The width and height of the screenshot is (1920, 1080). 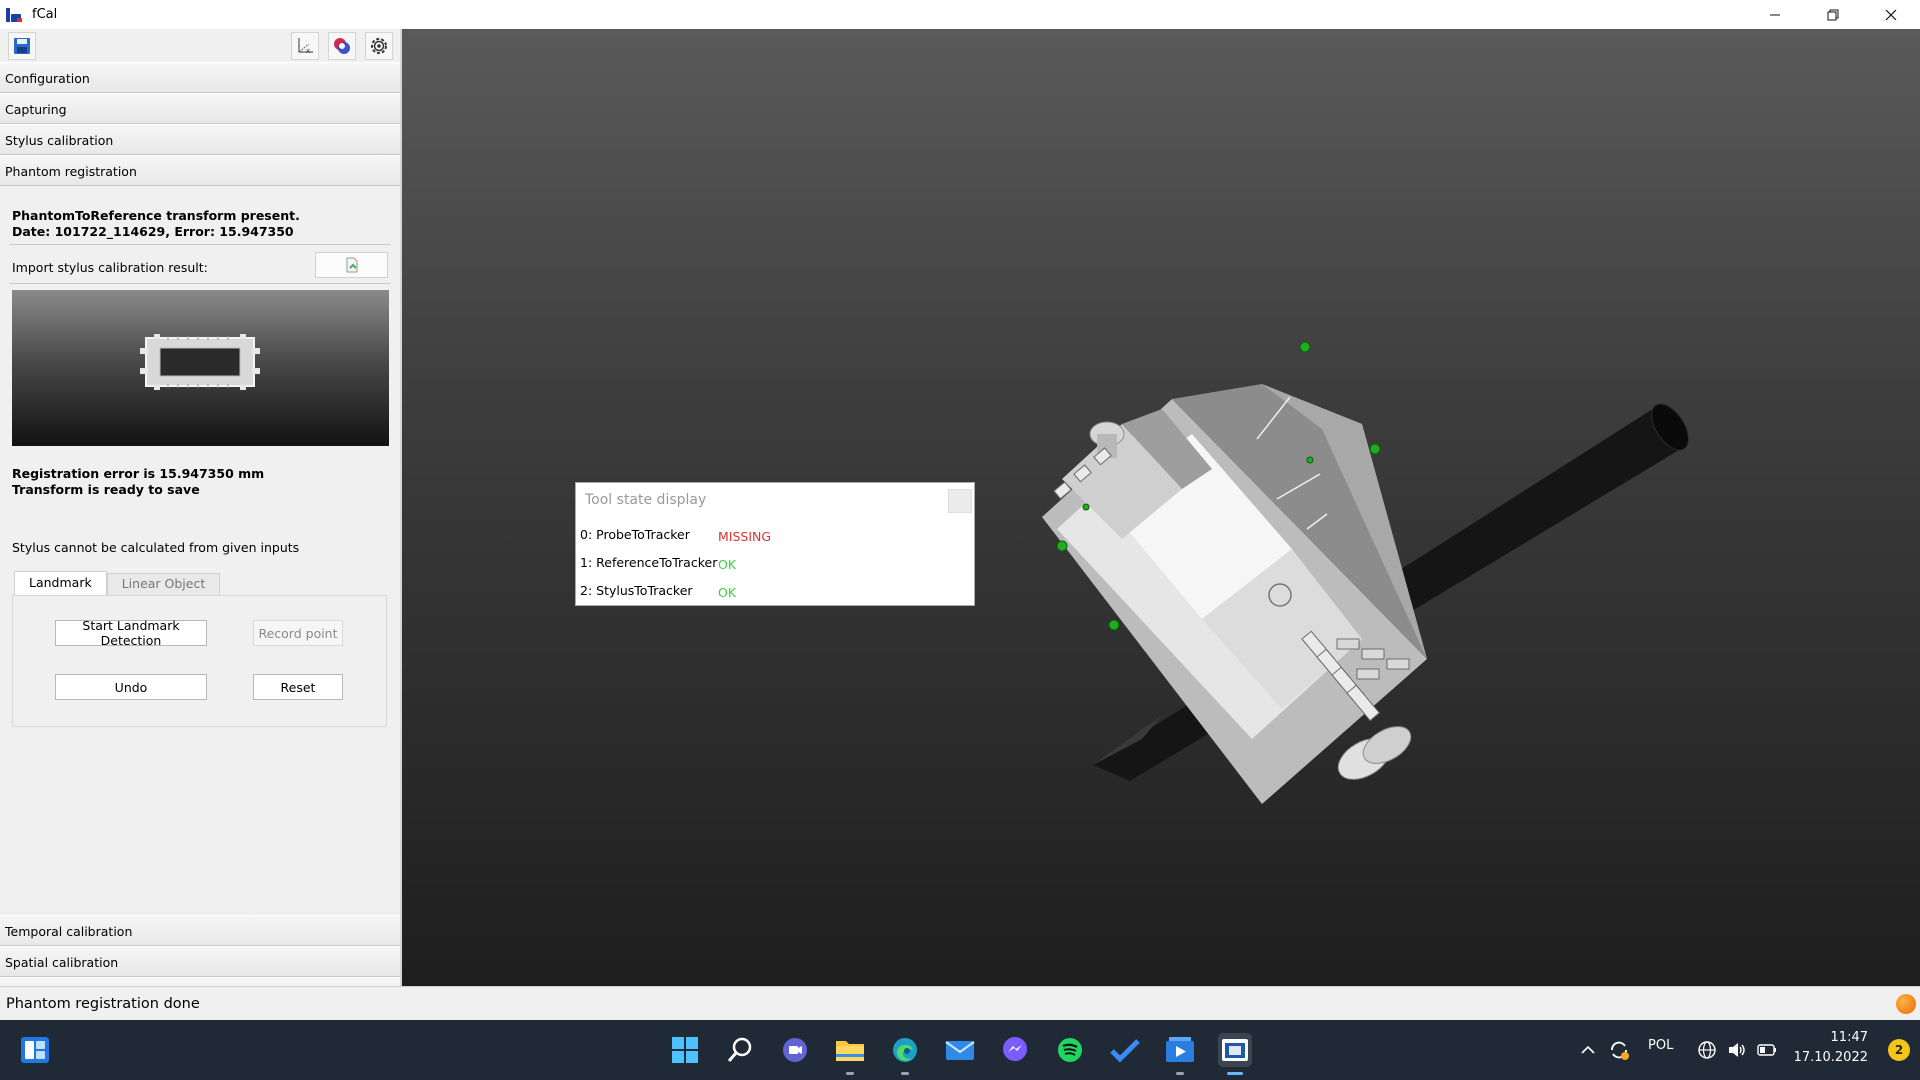 I want to click on close-button, so click(x=1891, y=14).